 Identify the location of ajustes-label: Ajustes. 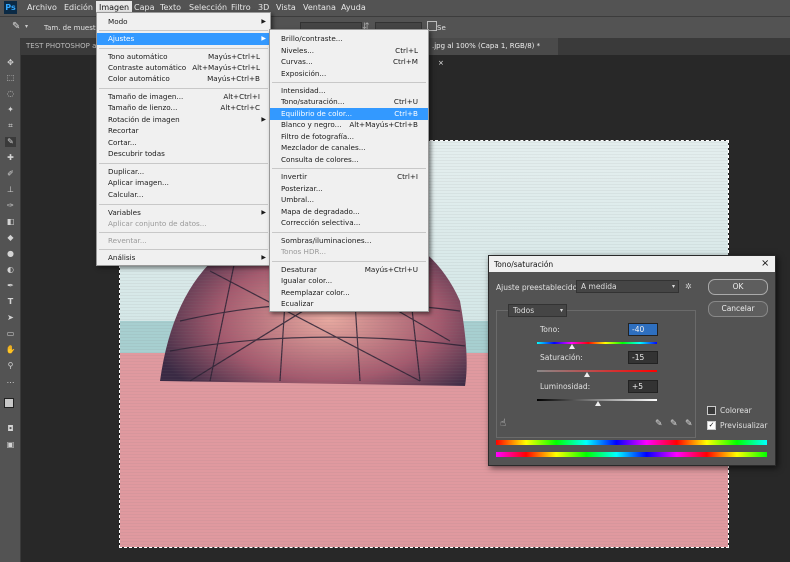
(121, 38).